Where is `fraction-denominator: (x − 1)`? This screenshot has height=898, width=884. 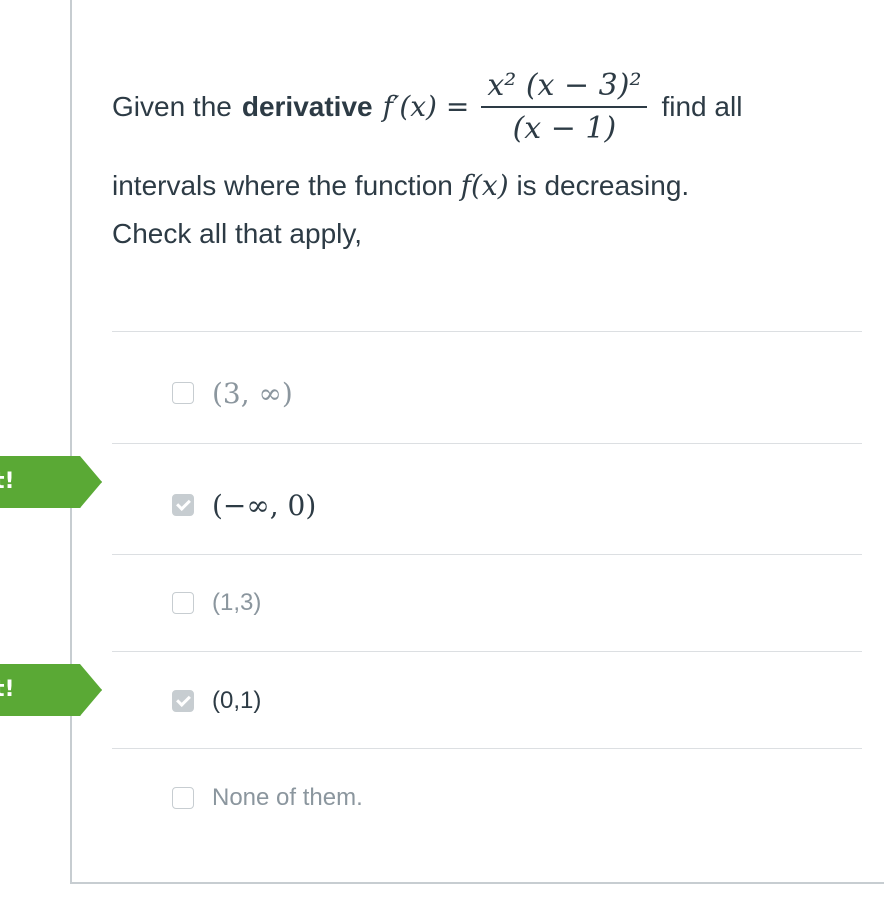 fraction-denominator: (x − 1) is located at coordinates (564, 128).